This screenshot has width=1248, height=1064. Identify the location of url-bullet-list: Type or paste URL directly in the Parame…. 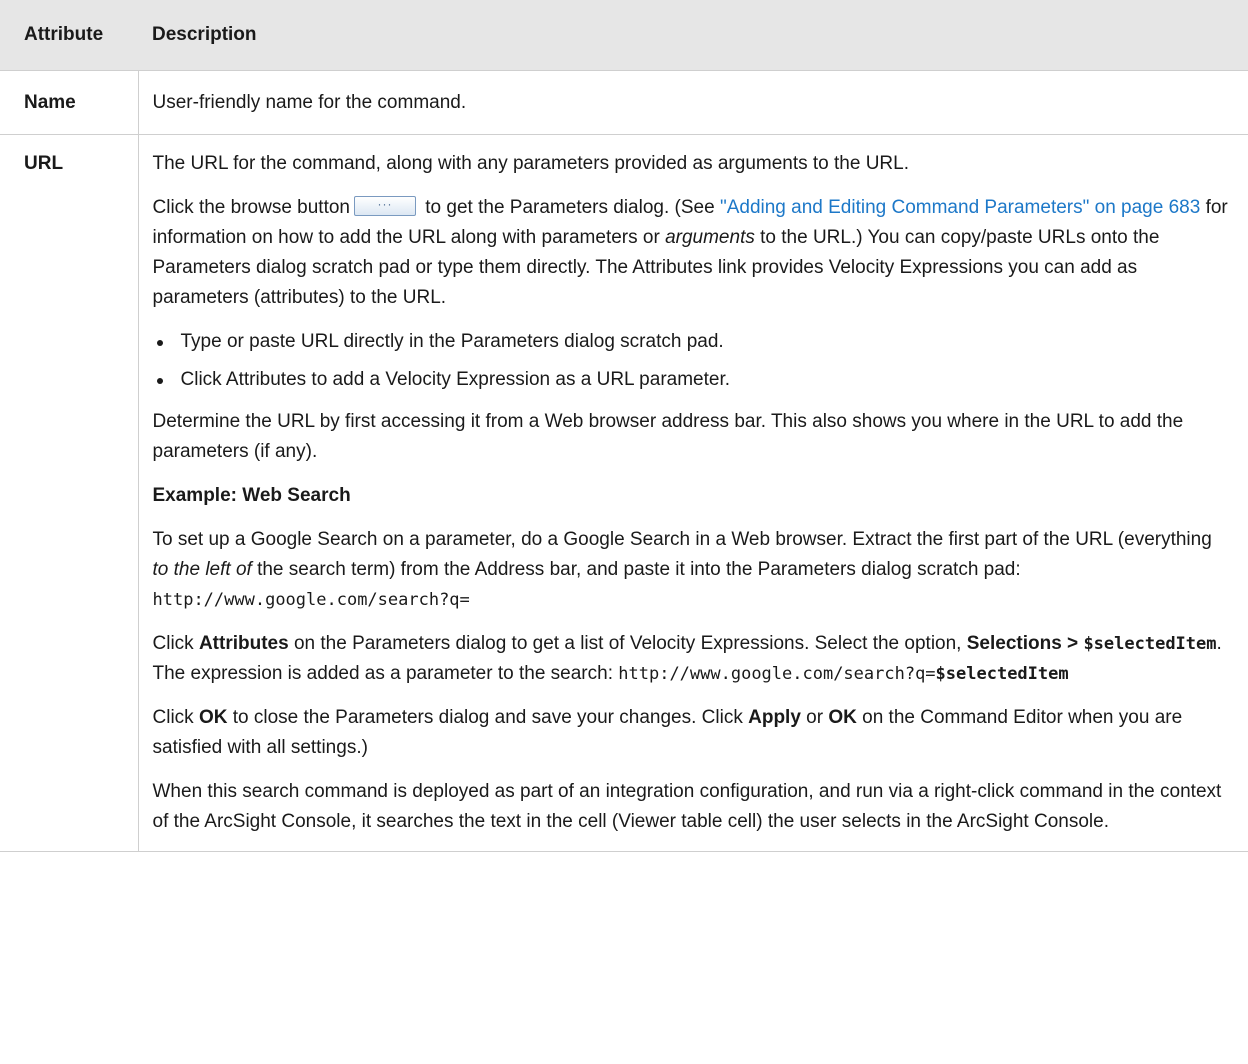
(692, 361).